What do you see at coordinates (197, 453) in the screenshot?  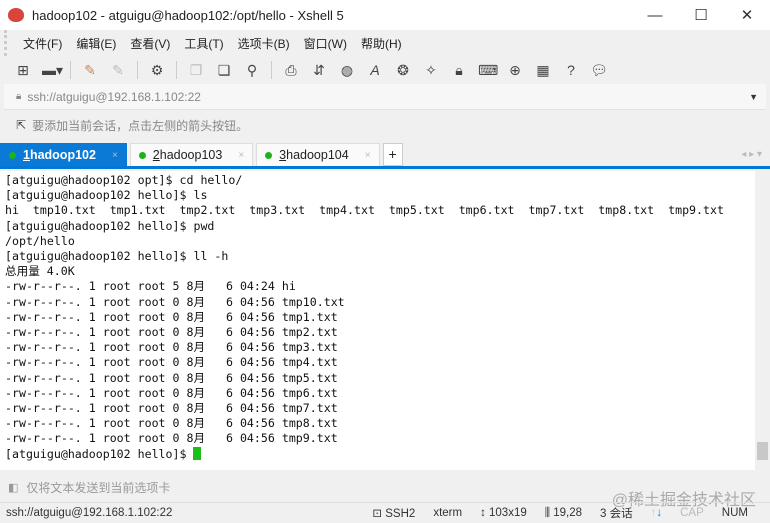 I see `cursor` at bounding box center [197, 453].